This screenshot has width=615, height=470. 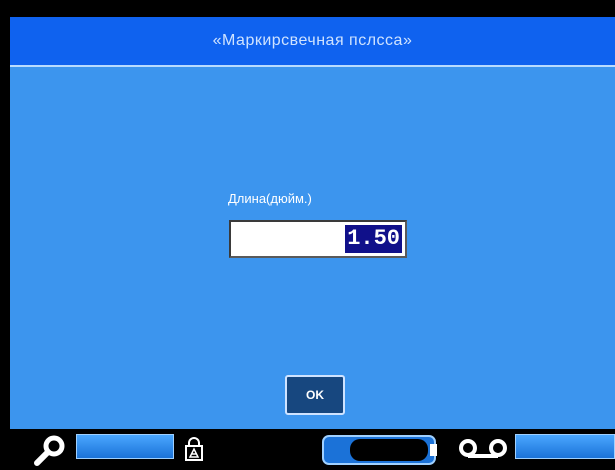 What do you see at coordinates (125, 446) in the screenshot?
I see `status-gauge-left` at bounding box center [125, 446].